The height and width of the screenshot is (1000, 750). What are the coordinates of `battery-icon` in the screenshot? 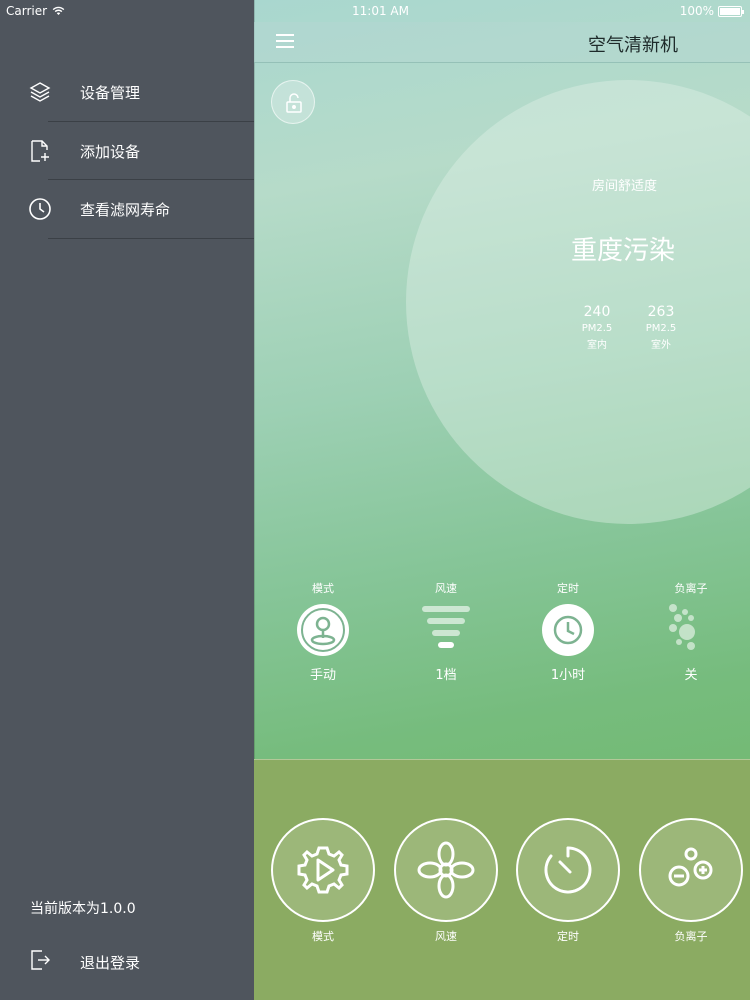 It's located at (731, 11).